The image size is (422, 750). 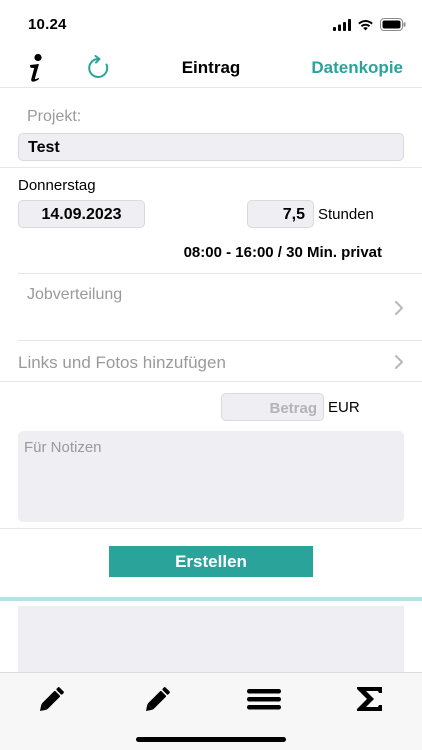 I want to click on time-summary: 08:00 - 16:00 / 30 Min. privat, so click(x=283, y=252).